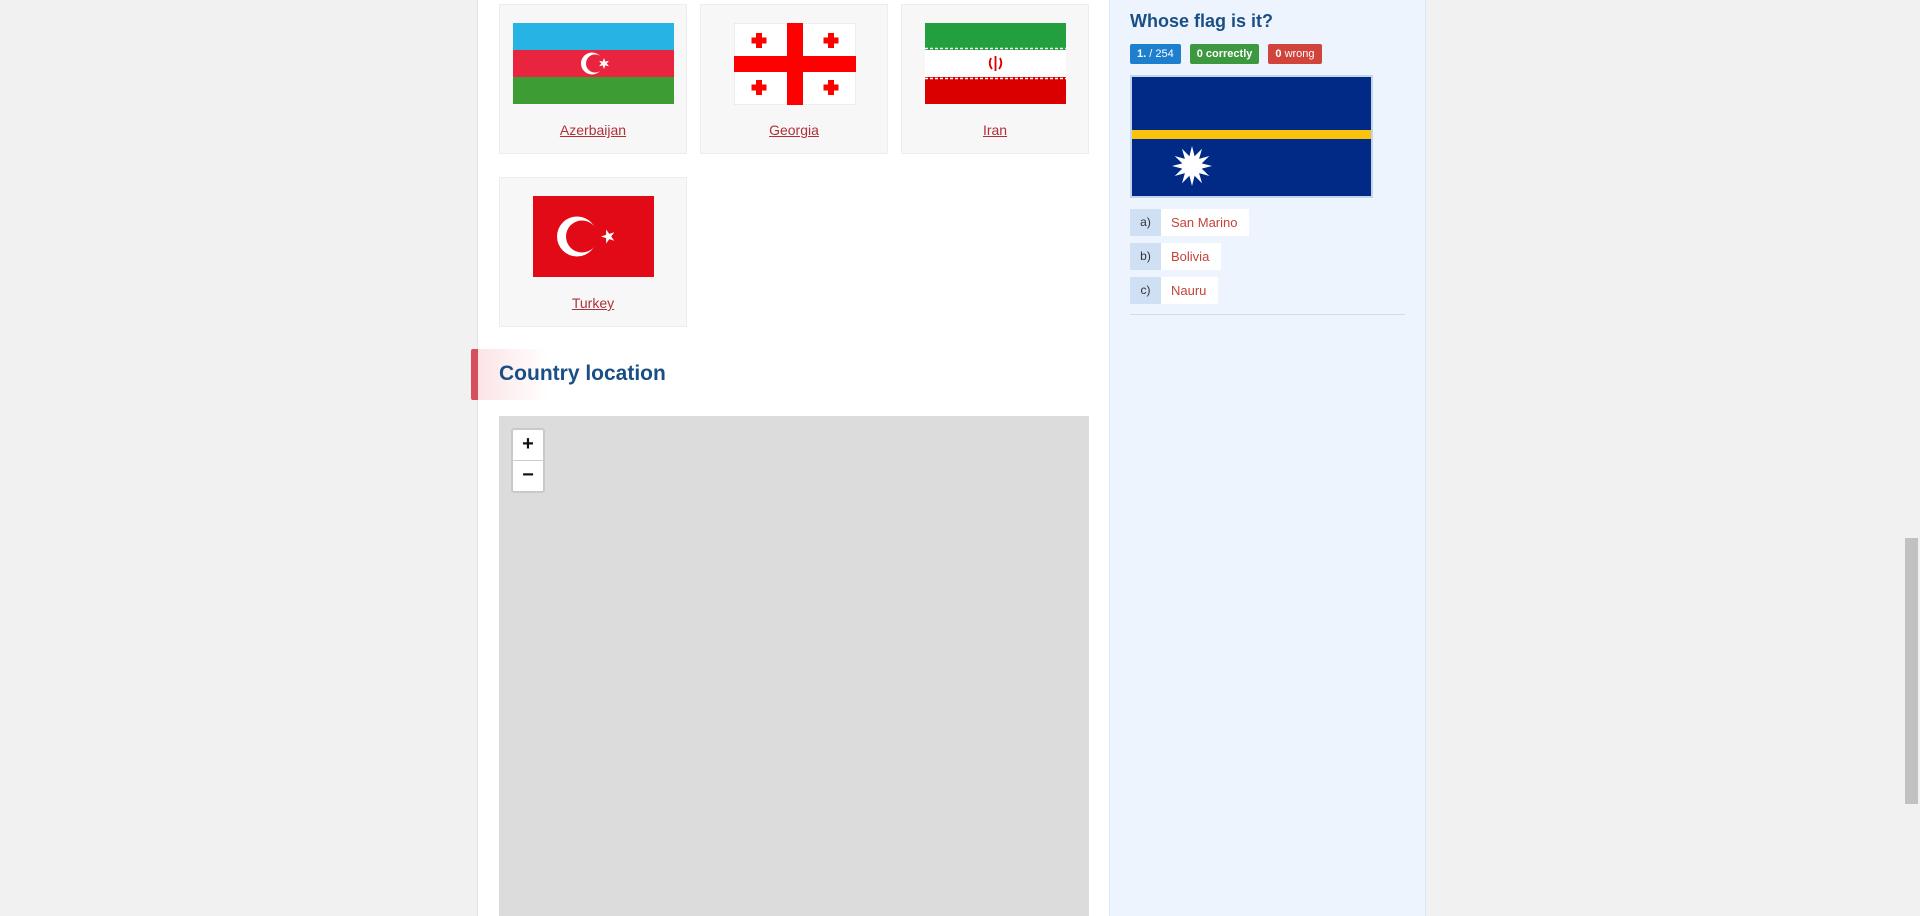 This screenshot has height=916, width=1920. I want to click on flag-card-label: Azerbaijan, so click(593, 130).